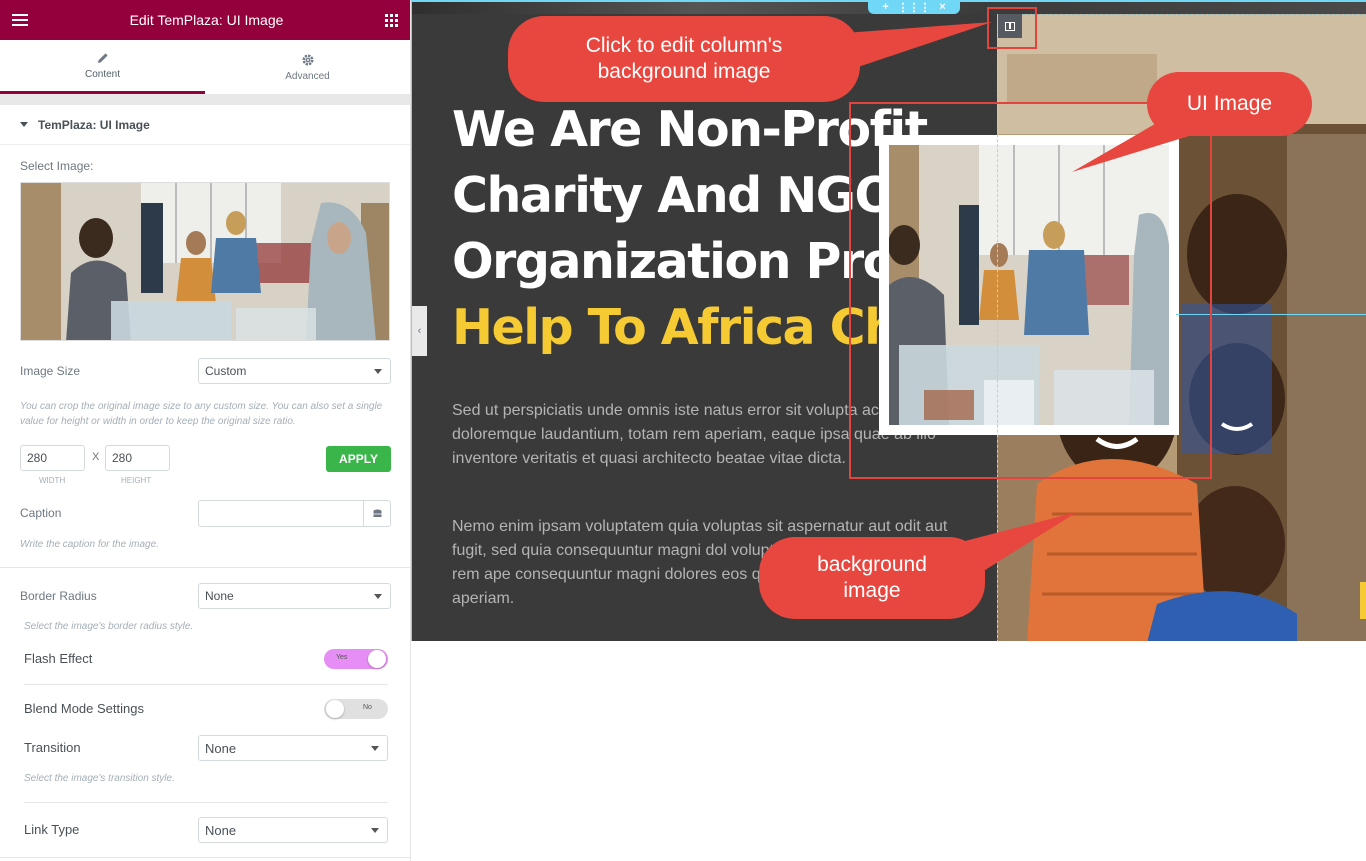  What do you see at coordinates (205, 100) in the screenshot?
I see `tab-divider` at bounding box center [205, 100].